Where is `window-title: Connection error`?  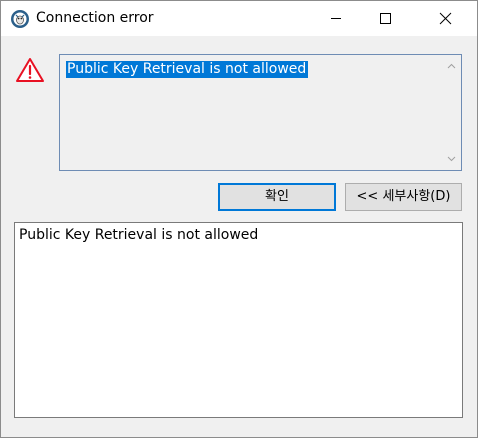
window-title: Connection error is located at coordinates (95, 18).